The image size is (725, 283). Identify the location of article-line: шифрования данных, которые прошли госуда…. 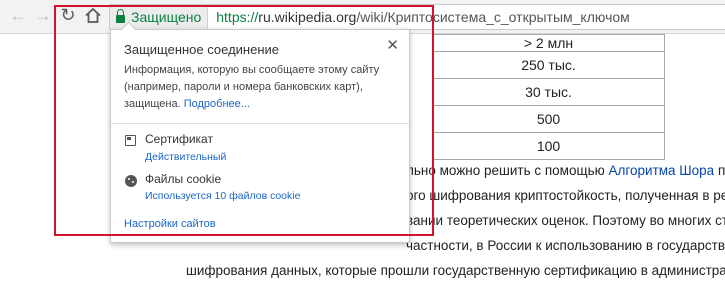
(455, 270).